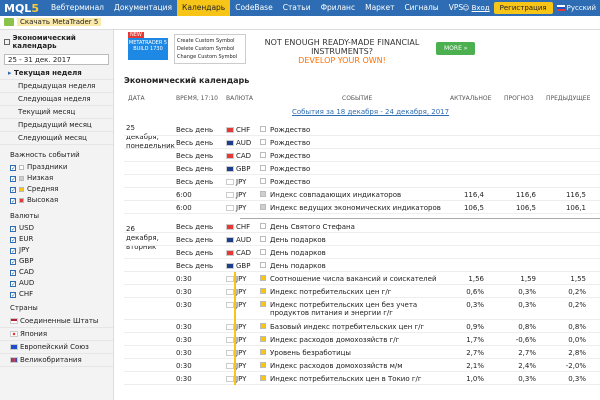  Describe the element at coordinates (581, 8) in the screenshot. I see `language-label: Русский` at that location.